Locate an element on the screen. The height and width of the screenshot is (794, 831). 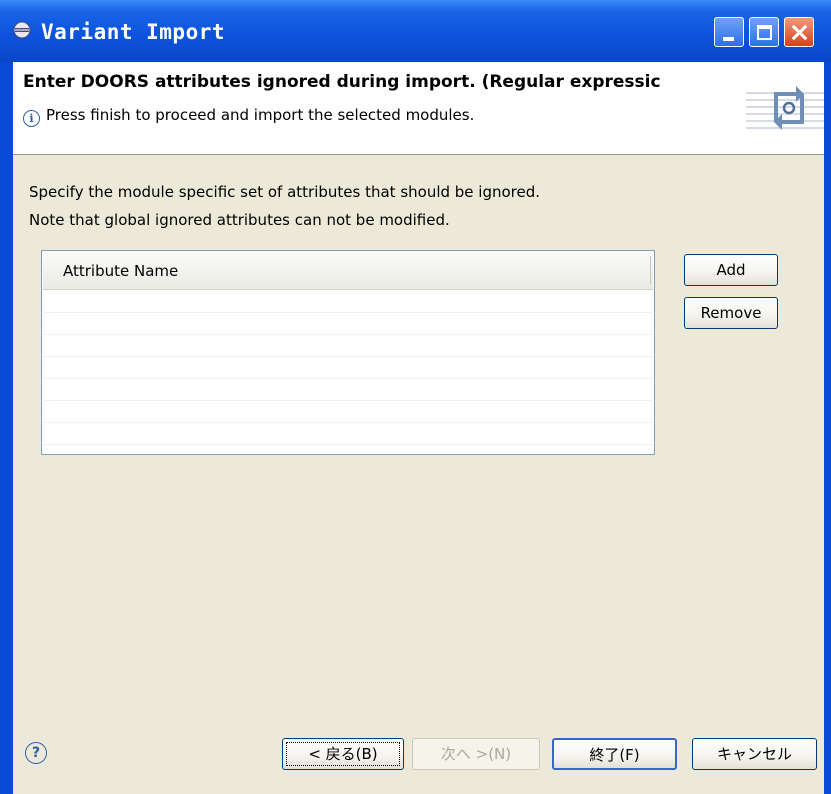
add-button: Add is located at coordinates (731, 270).